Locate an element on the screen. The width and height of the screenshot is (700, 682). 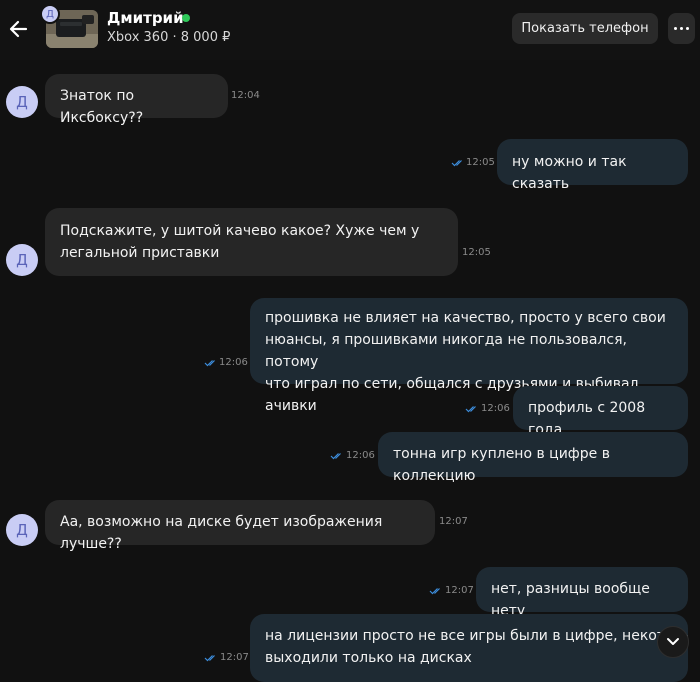
listing-thumbnail: Д is located at coordinates (69, 27).